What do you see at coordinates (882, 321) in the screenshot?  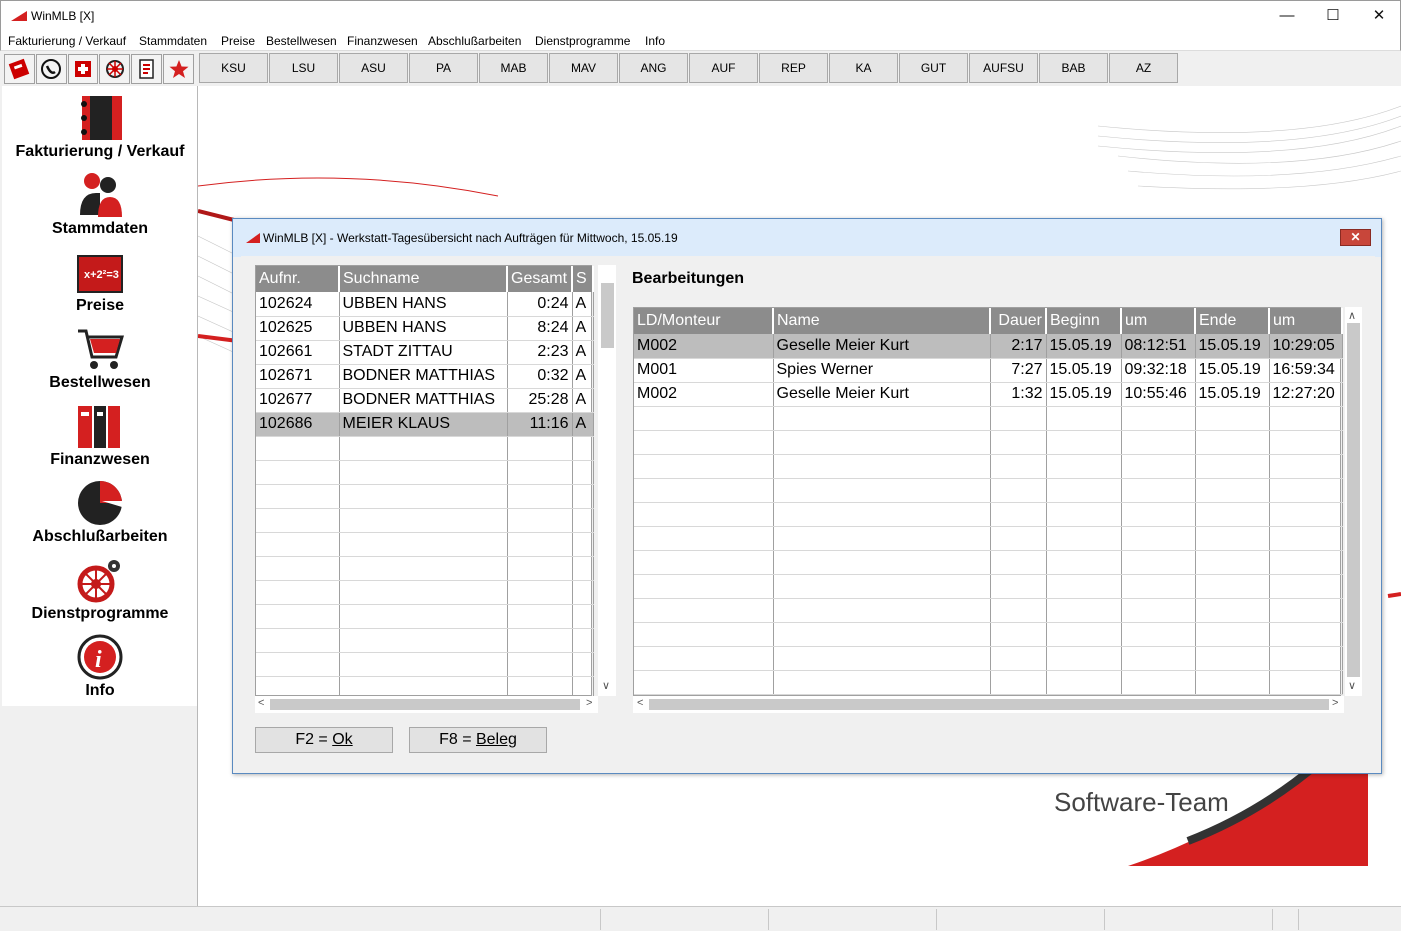 I see `col-header-name: Name` at bounding box center [882, 321].